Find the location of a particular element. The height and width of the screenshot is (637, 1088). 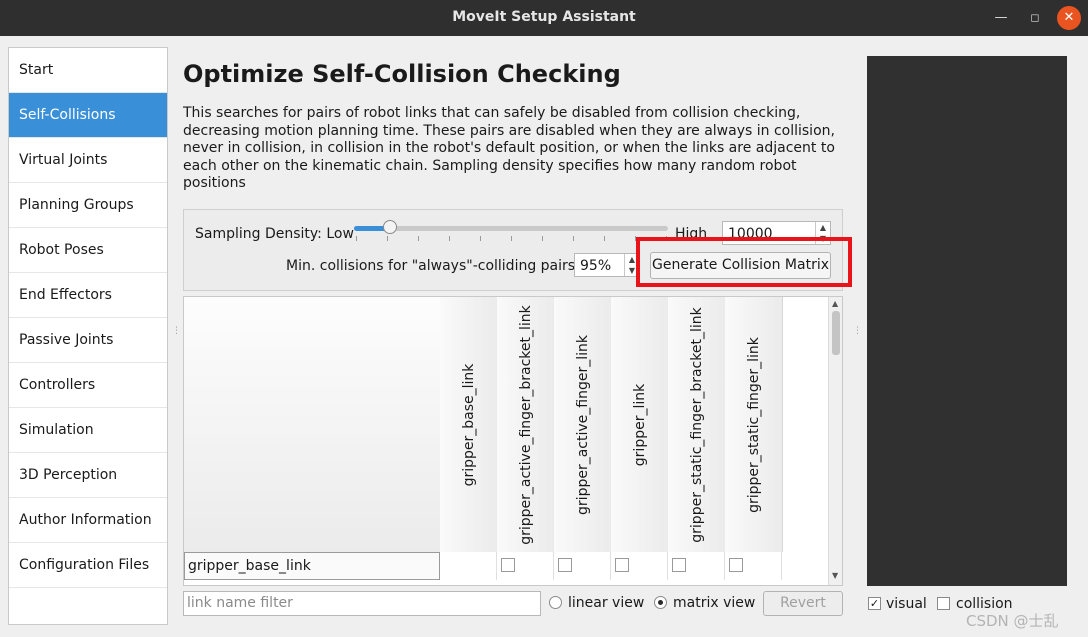

scrollbar-thumb is located at coordinates (836, 333).